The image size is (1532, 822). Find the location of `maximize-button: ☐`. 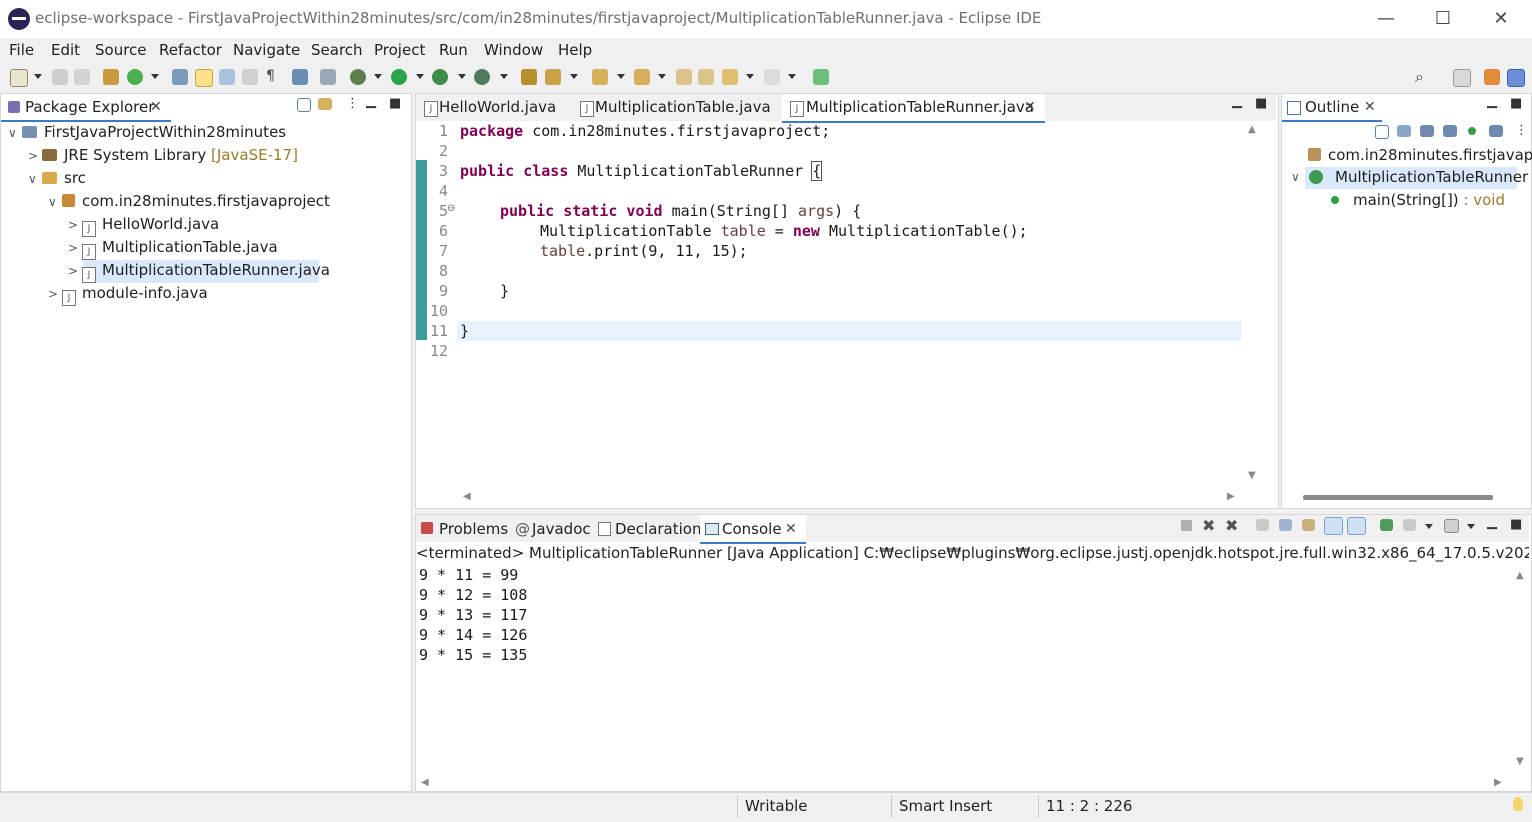

maximize-button: ☐ is located at coordinates (1443, 19).